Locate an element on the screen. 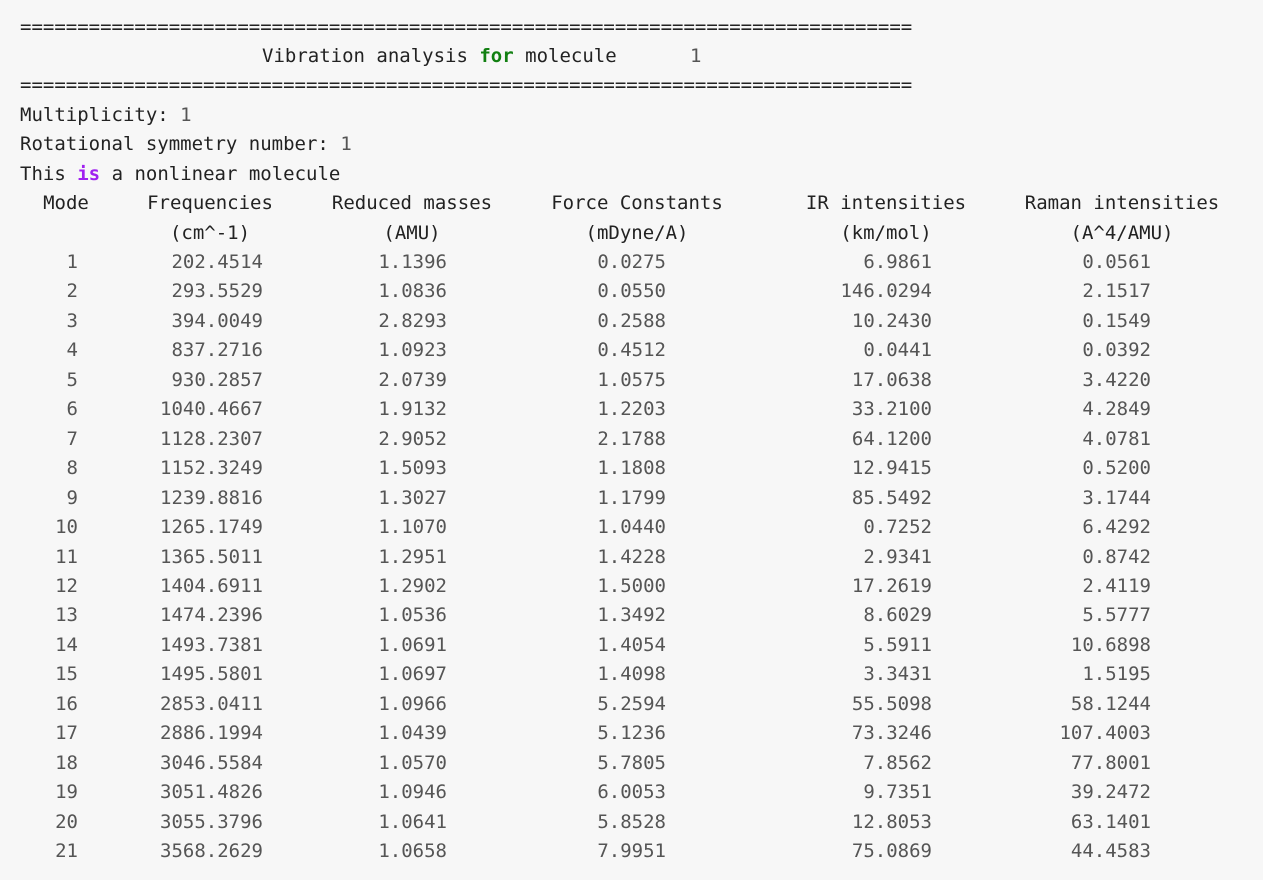 Image resolution: width=1263 pixels, height=880 pixels. cell-frequency: 1152.3249 is located at coordinates (211, 468).